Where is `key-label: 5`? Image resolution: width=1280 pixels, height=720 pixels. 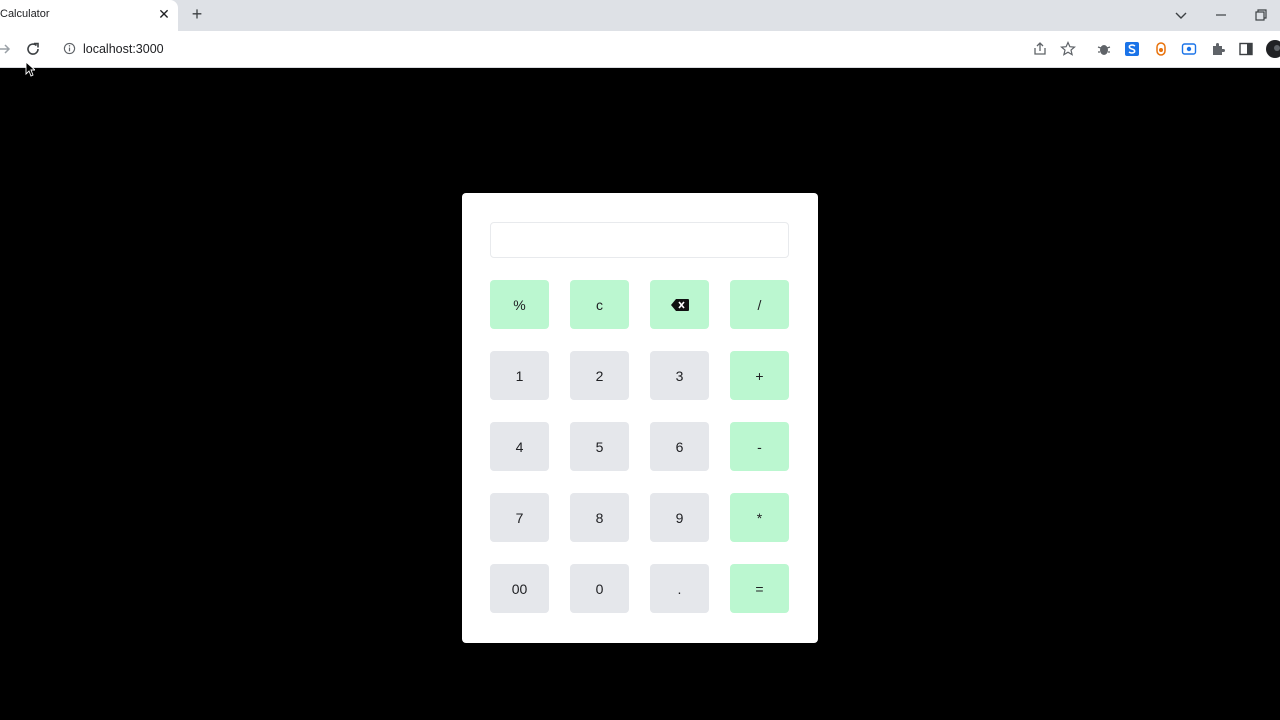
key-label: 5 is located at coordinates (599, 446).